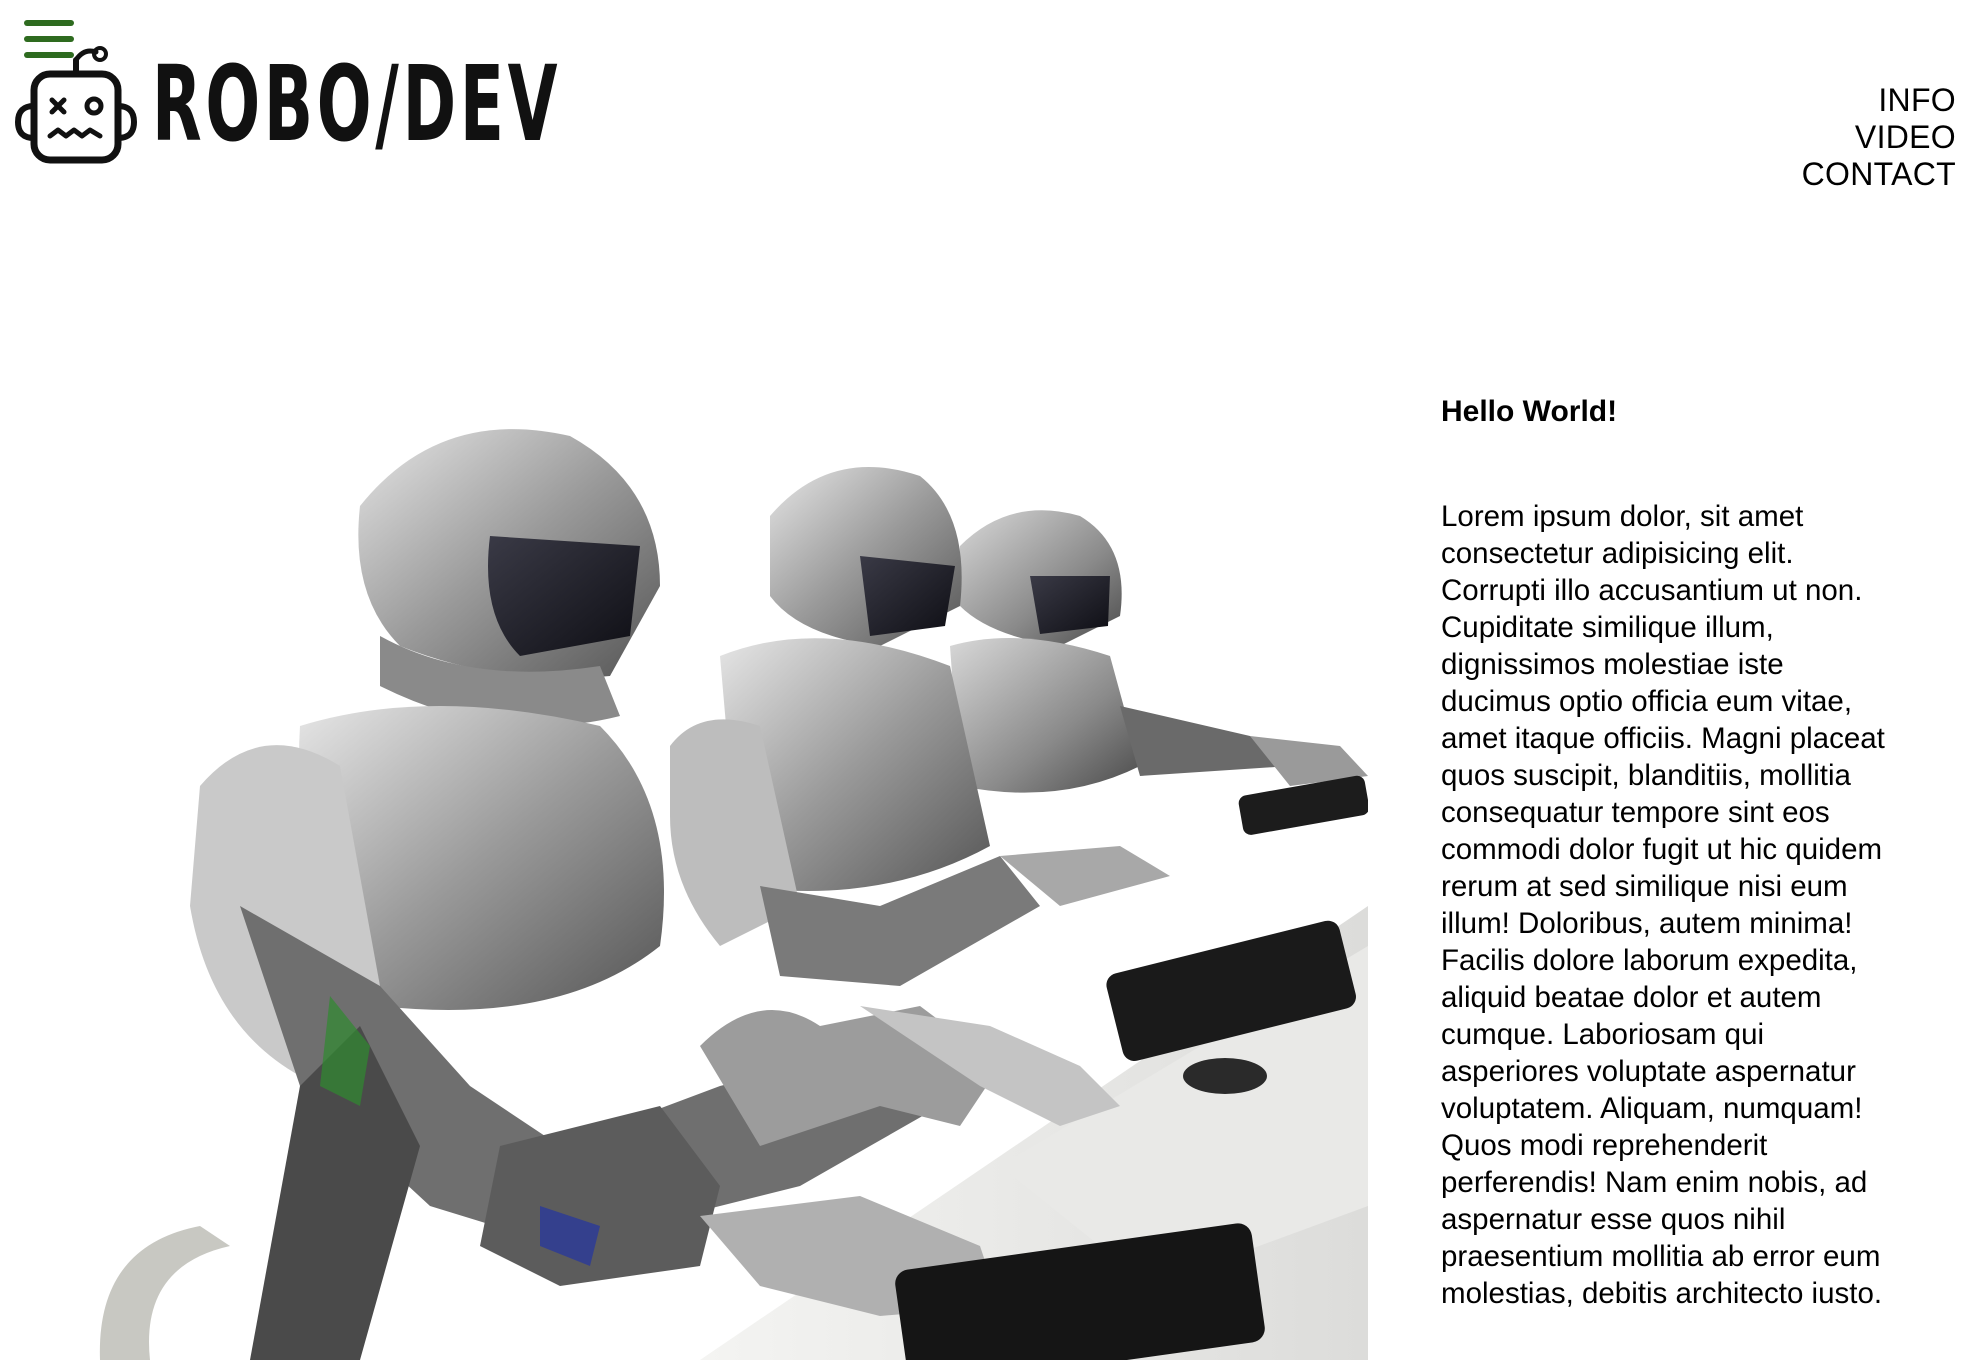 This screenshot has width=1974, height=1360. I want to click on site-logo: ROBO/DEV, so click(413, 104).